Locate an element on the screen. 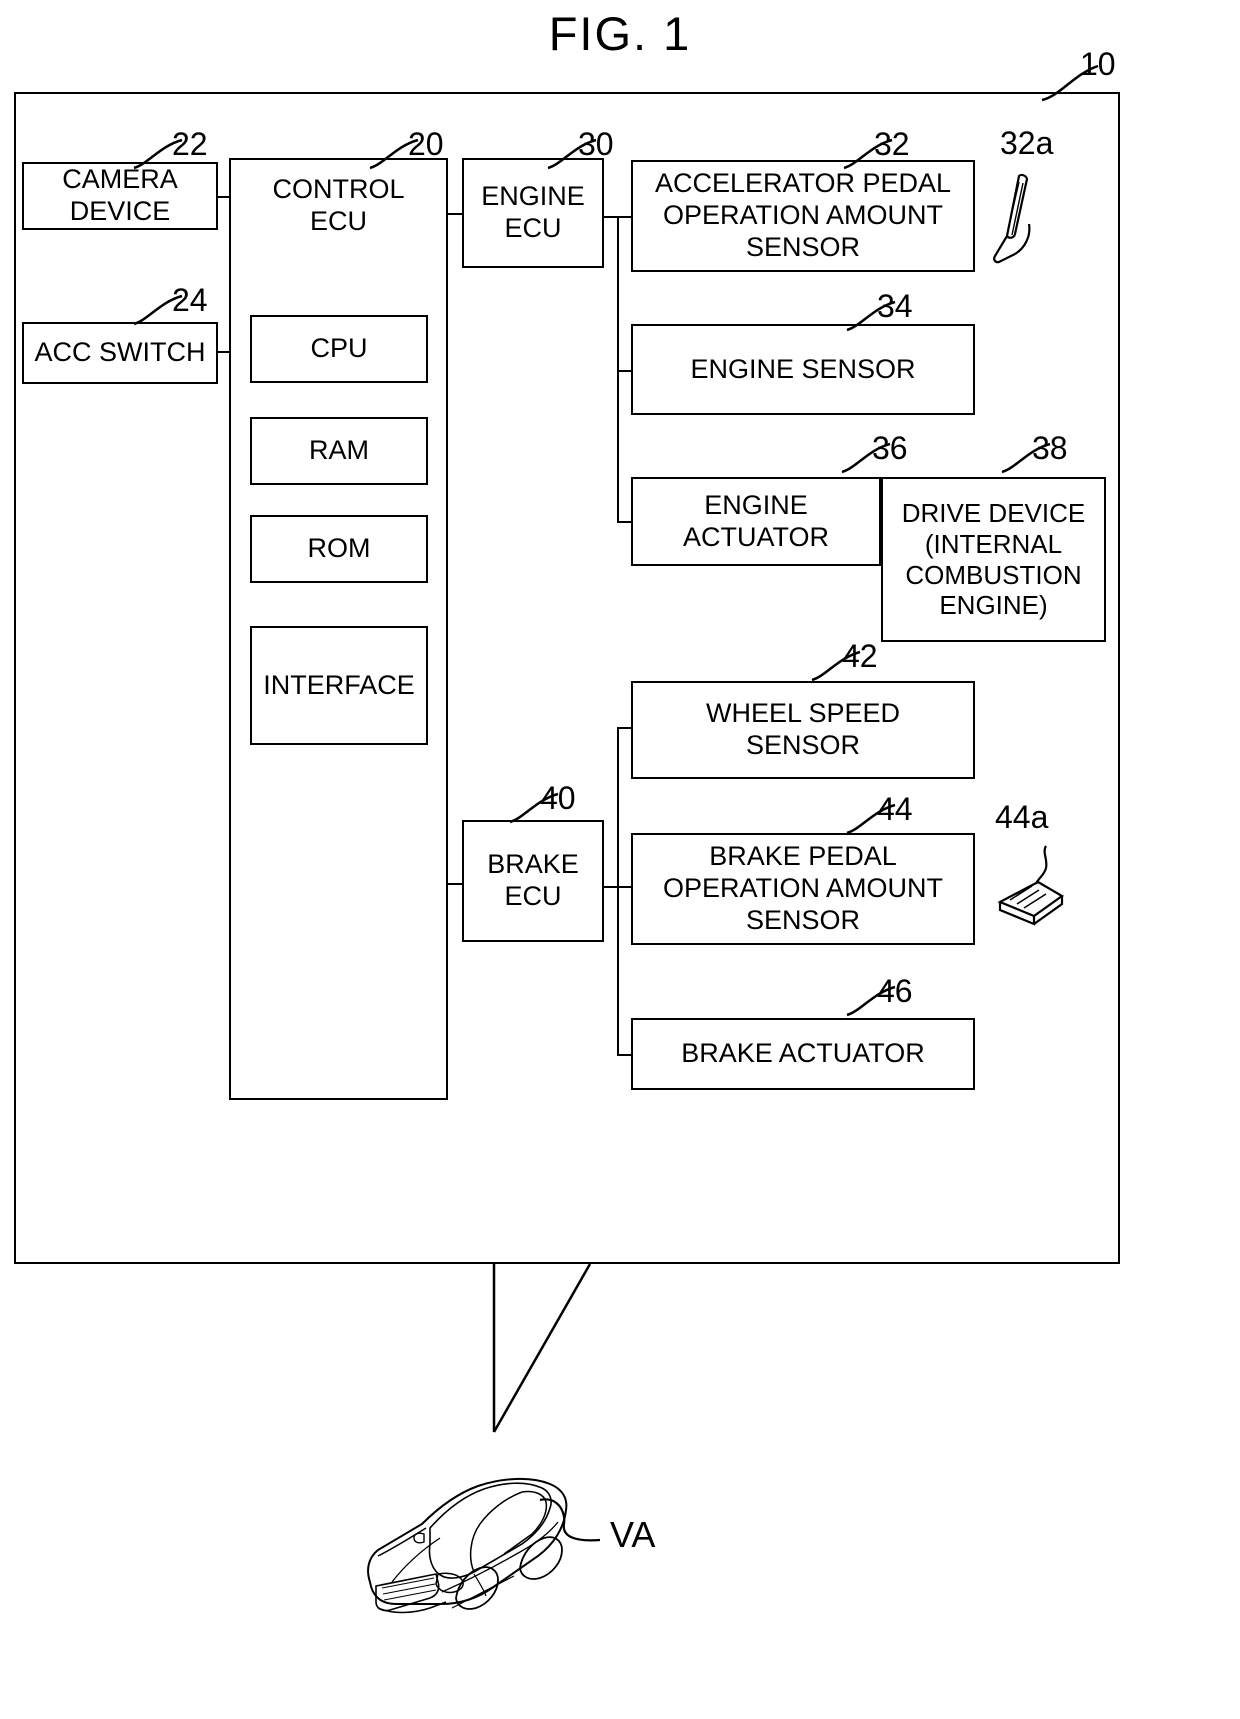  block-engine-sensor: ENGINE SENSOR is located at coordinates (803, 369).